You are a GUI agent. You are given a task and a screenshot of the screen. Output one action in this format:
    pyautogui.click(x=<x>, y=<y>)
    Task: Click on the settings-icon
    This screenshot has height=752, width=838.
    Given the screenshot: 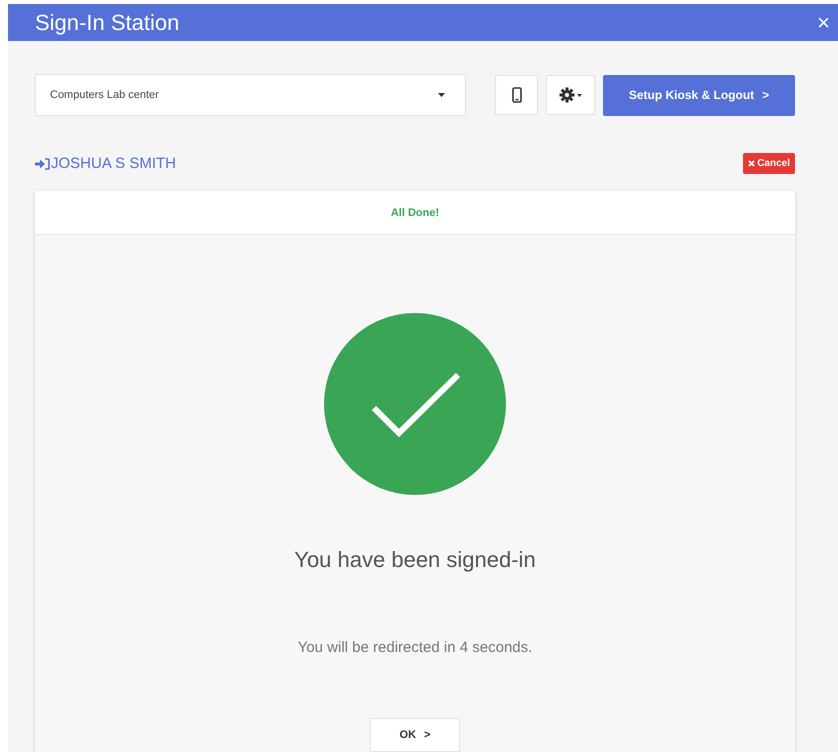 What is the action you would take?
    pyautogui.click(x=567, y=95)
    